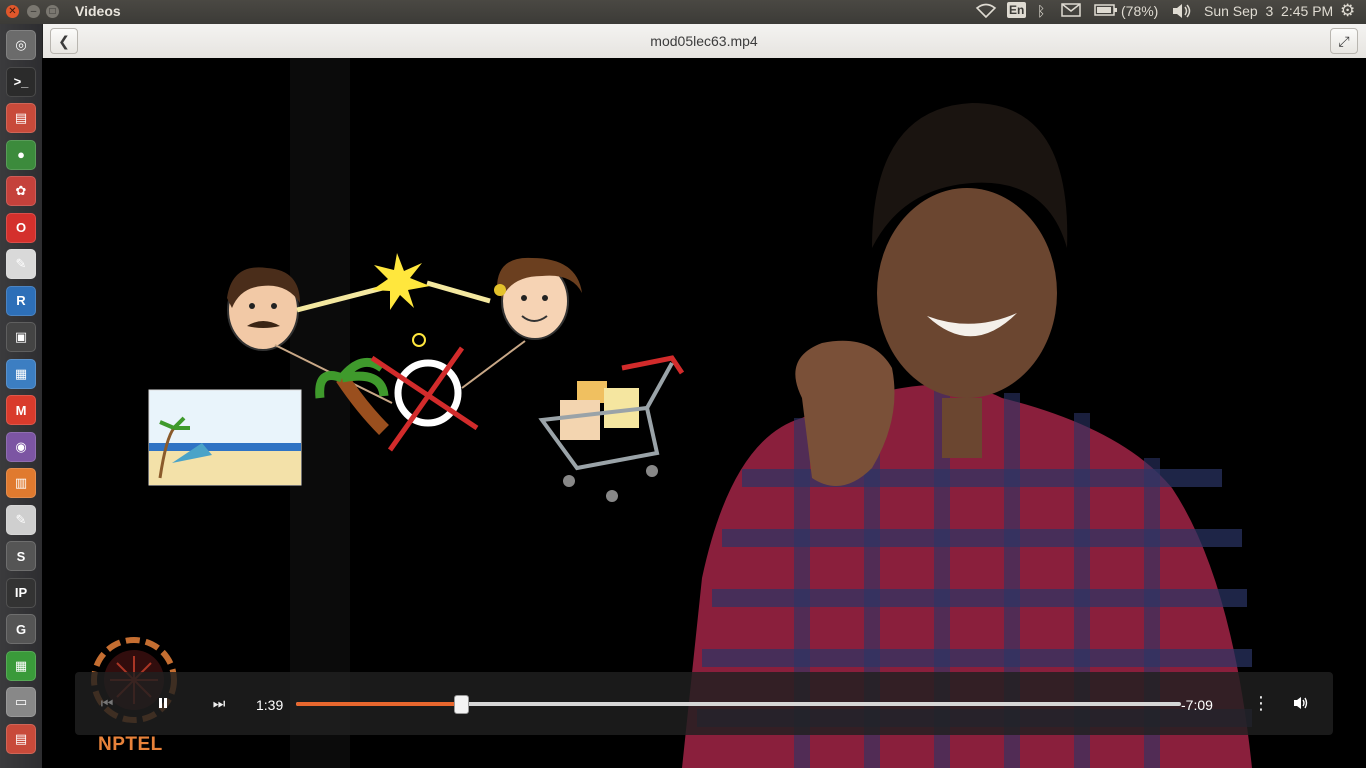  I want to click on launcher-terminal-icon: >_, so click(21, 81).